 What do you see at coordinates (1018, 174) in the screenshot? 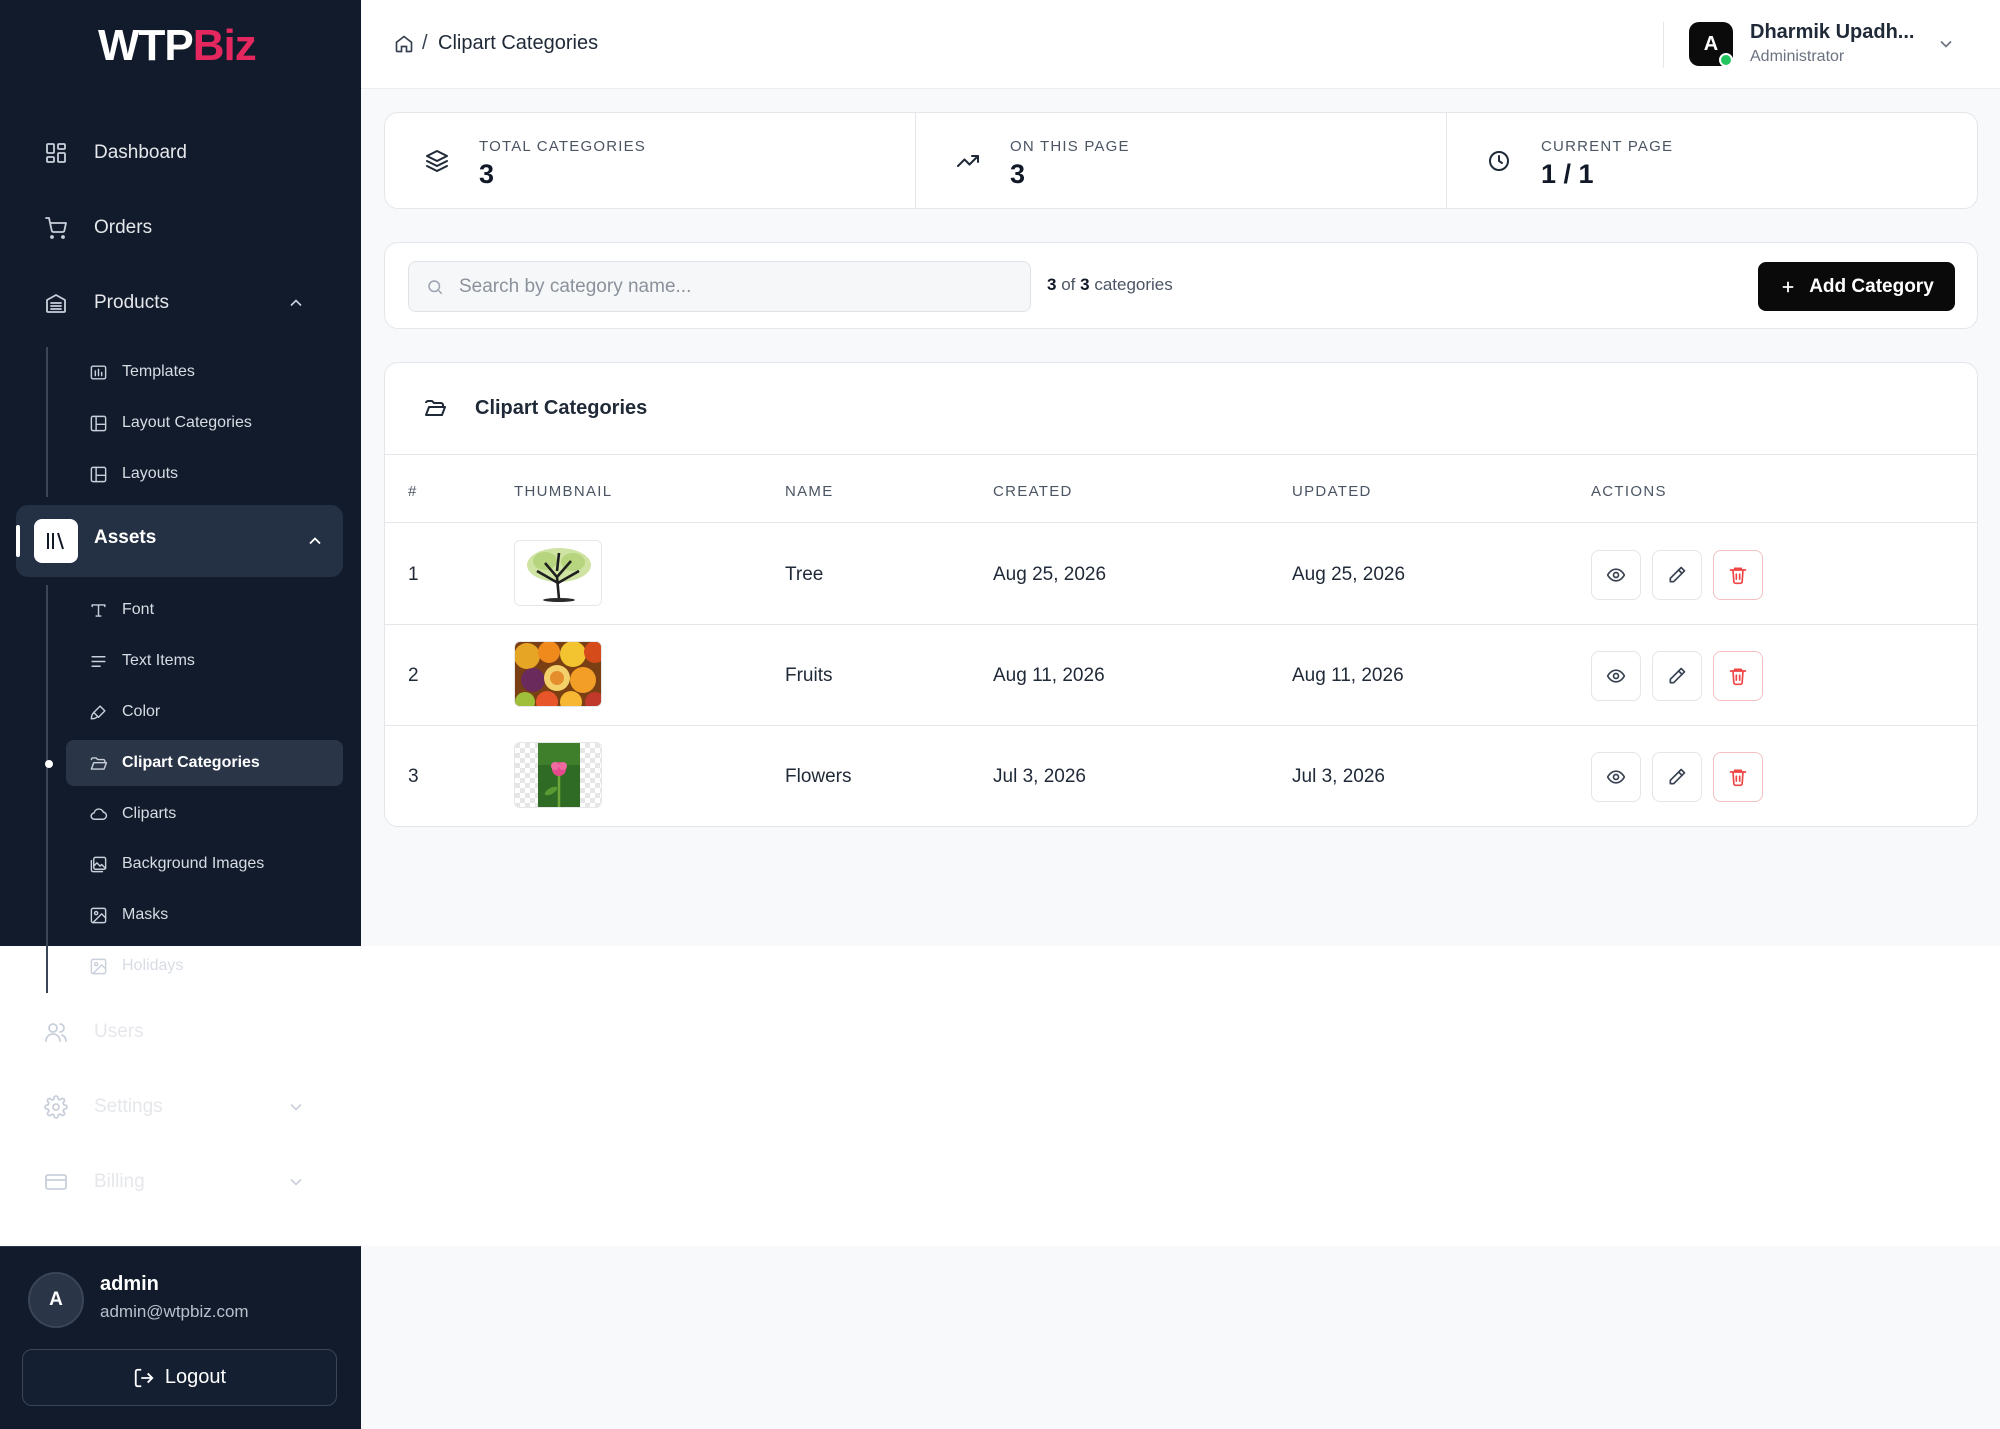
I see `stat-value: 3` at bounding box center [1018, 174].